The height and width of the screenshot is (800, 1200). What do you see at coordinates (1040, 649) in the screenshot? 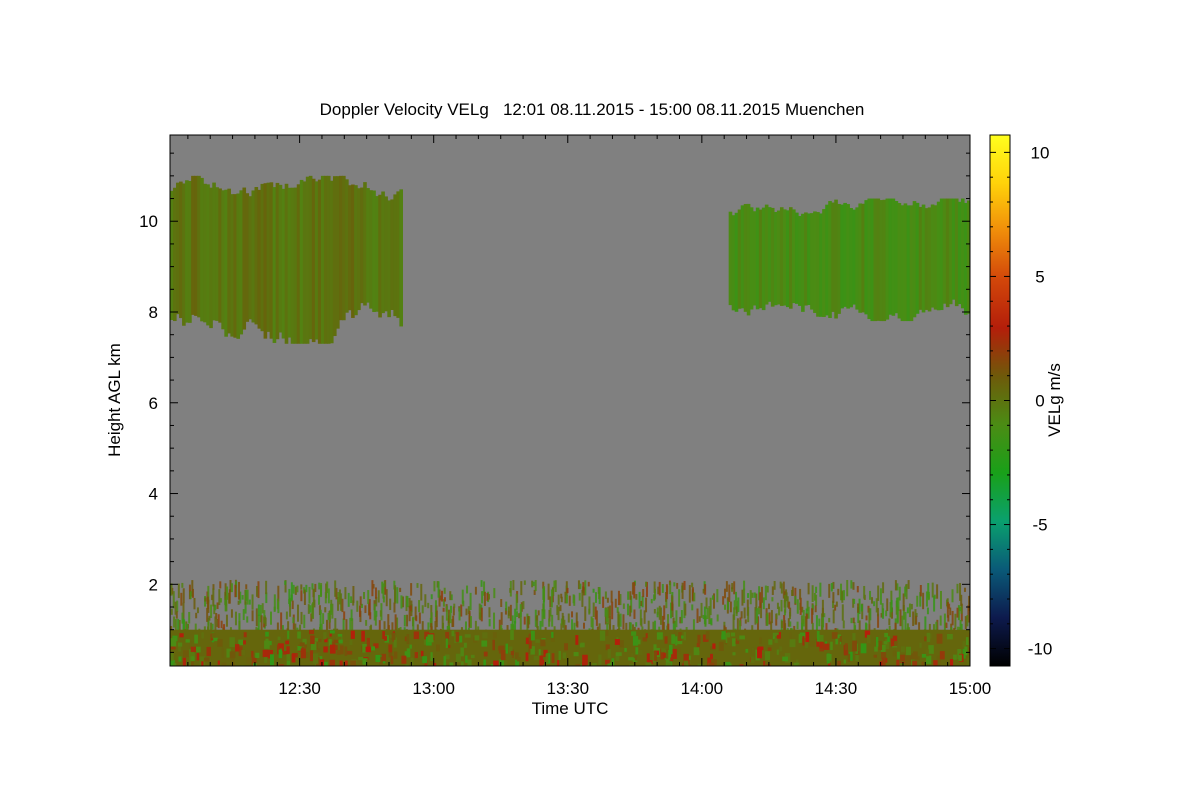
I see `colorbar-tick-label: -10` at bounding box center [1040, 649].